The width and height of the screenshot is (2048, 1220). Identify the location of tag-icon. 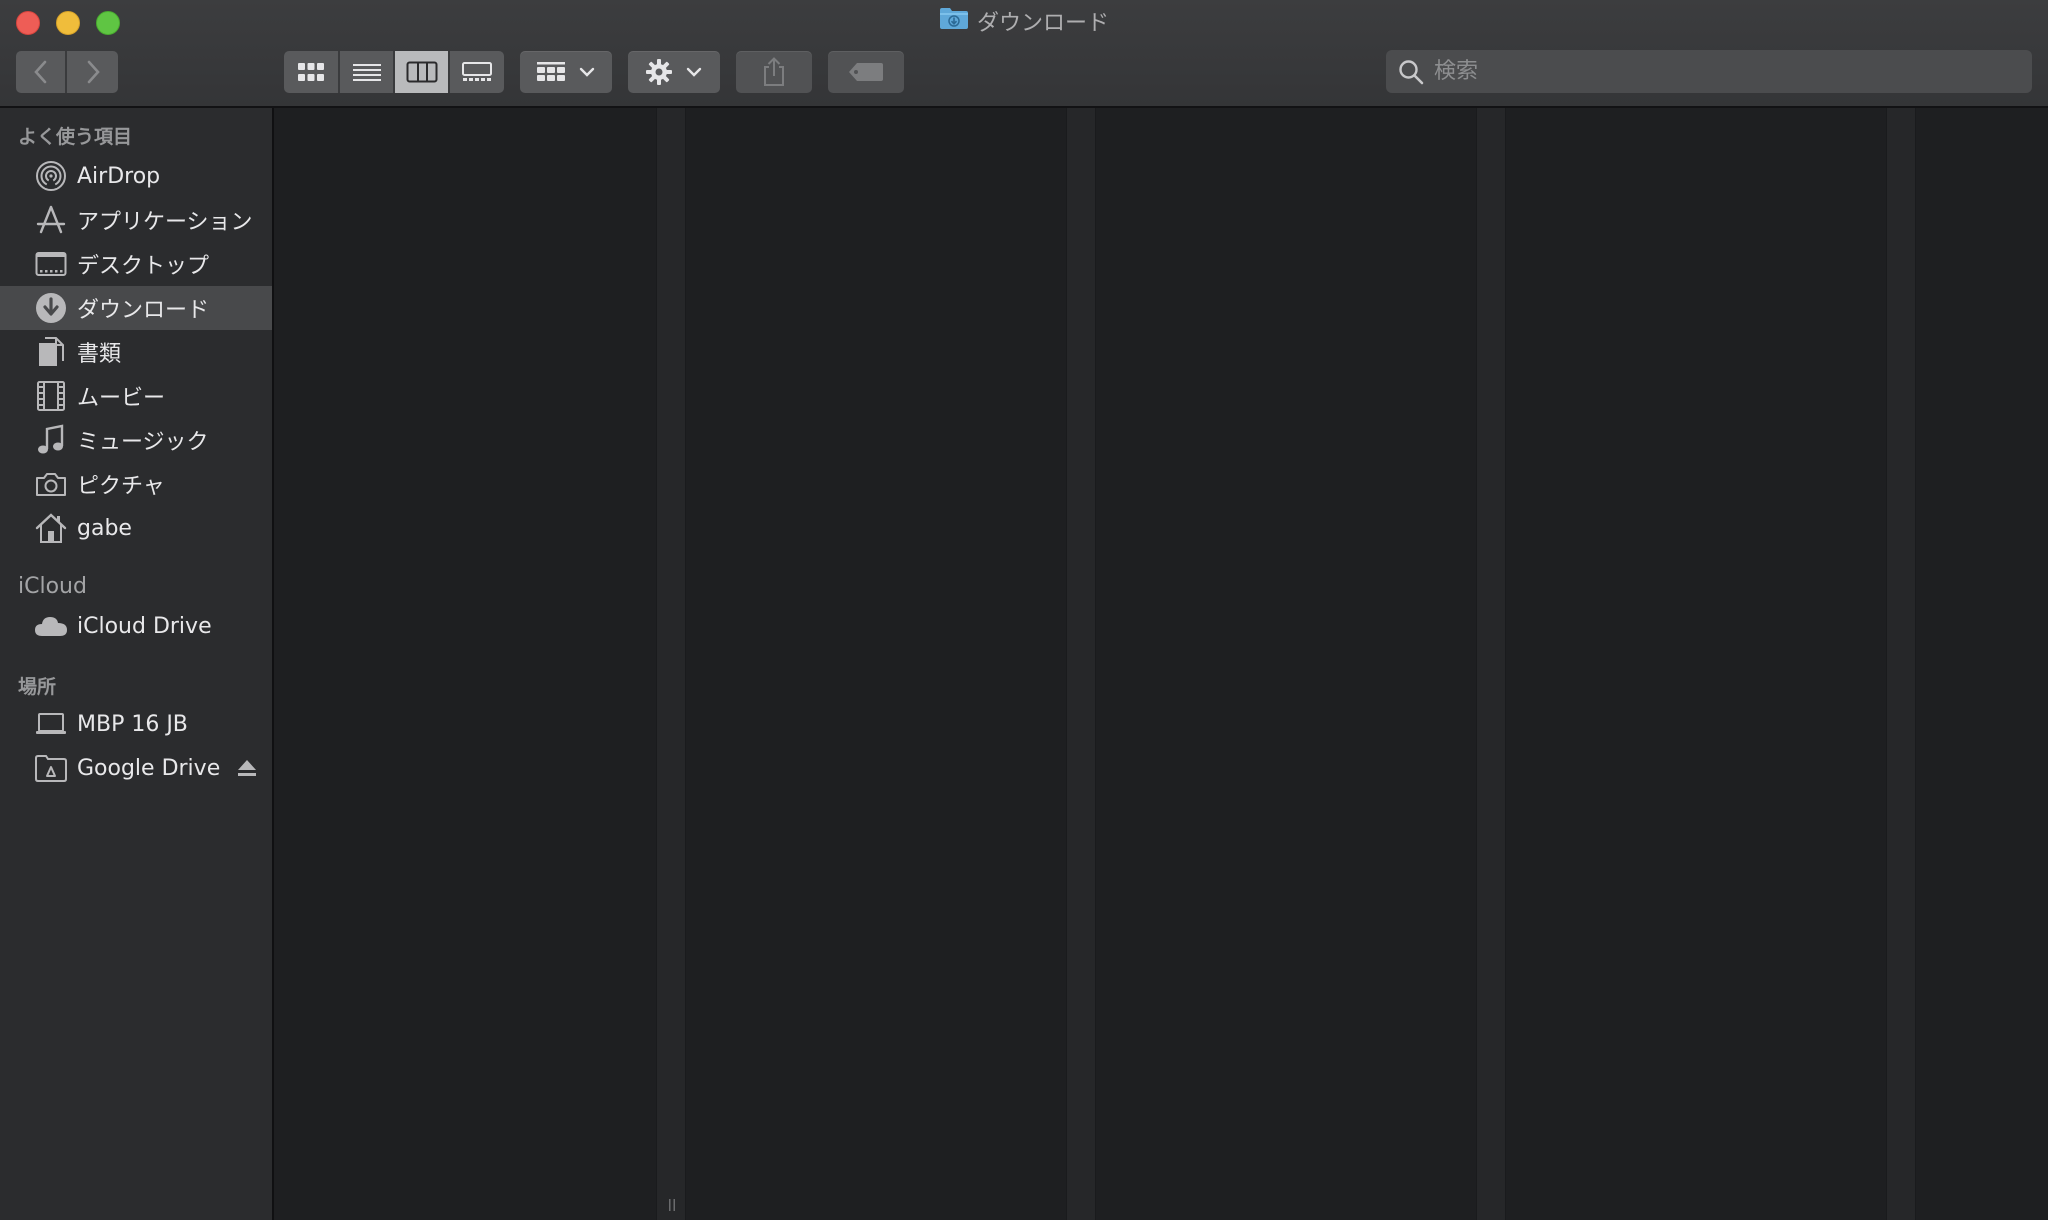
(866, 72).